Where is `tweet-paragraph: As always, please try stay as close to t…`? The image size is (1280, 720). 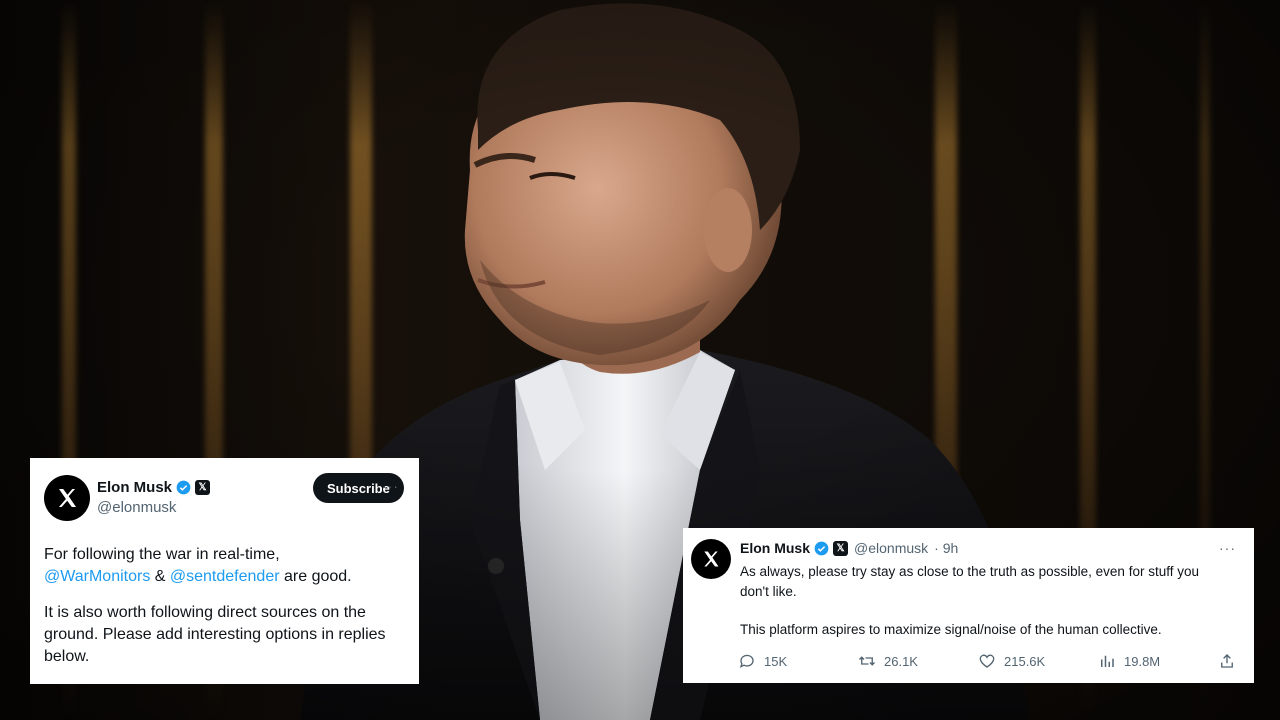
tweet-paragraph: As always, please try stay as close to t… is located at coordinates (969, 581).